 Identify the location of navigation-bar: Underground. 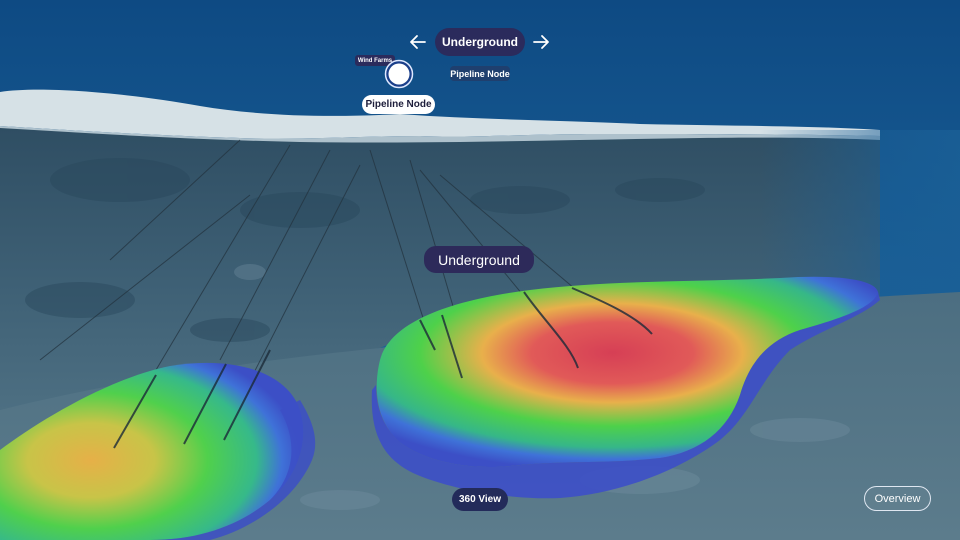
(480, 42).